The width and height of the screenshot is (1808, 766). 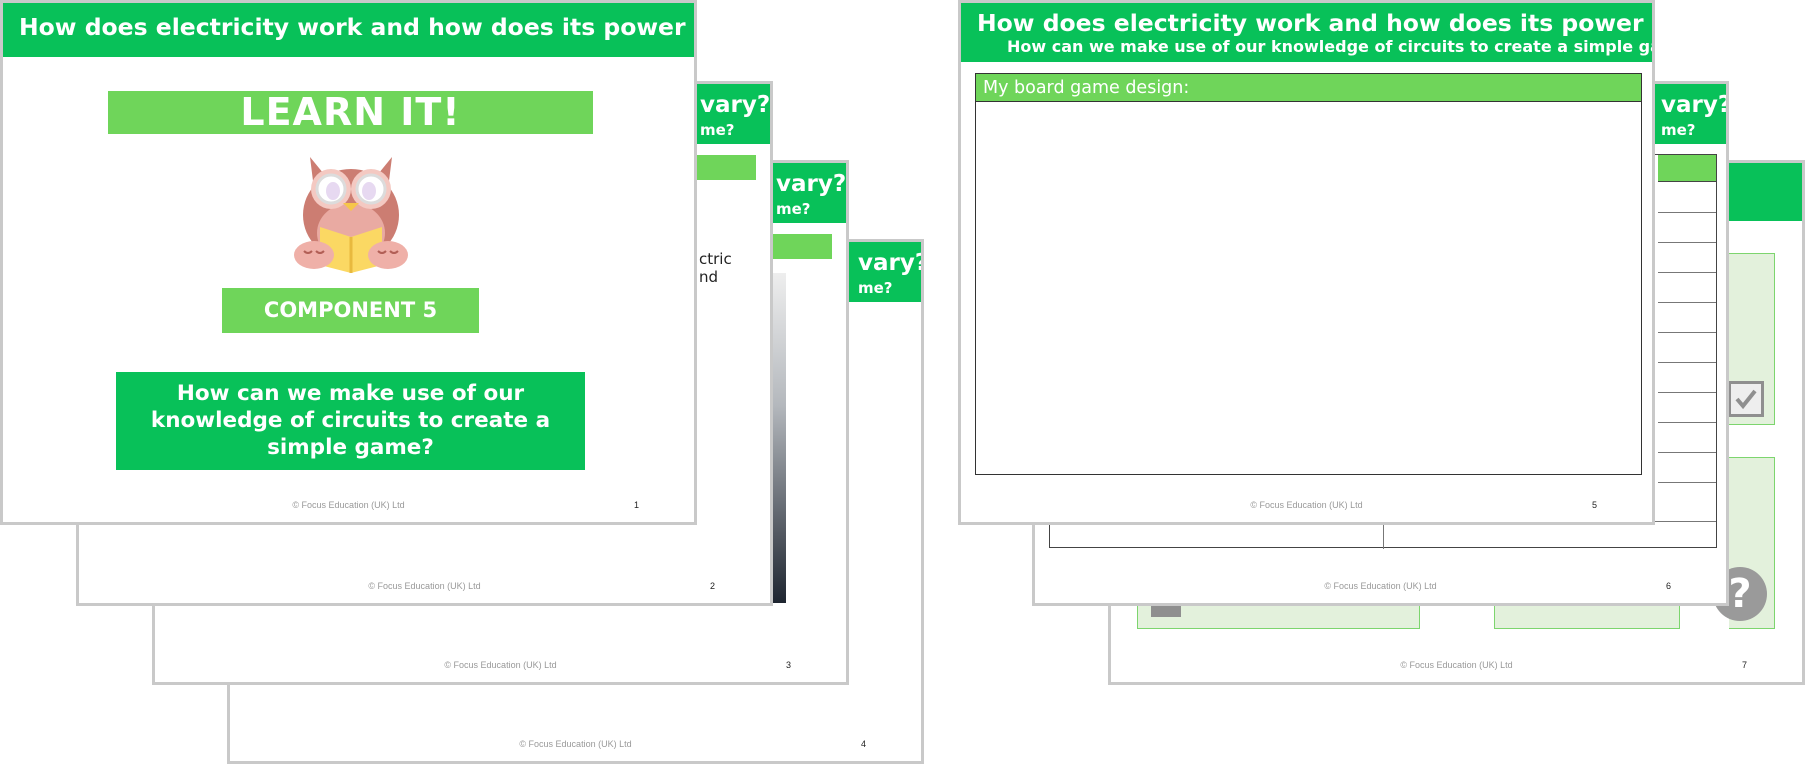 What do you see at coordinates (1594, 505) in the screenshot?
I see `page-number: 5` at bounding box center [1594, 505].